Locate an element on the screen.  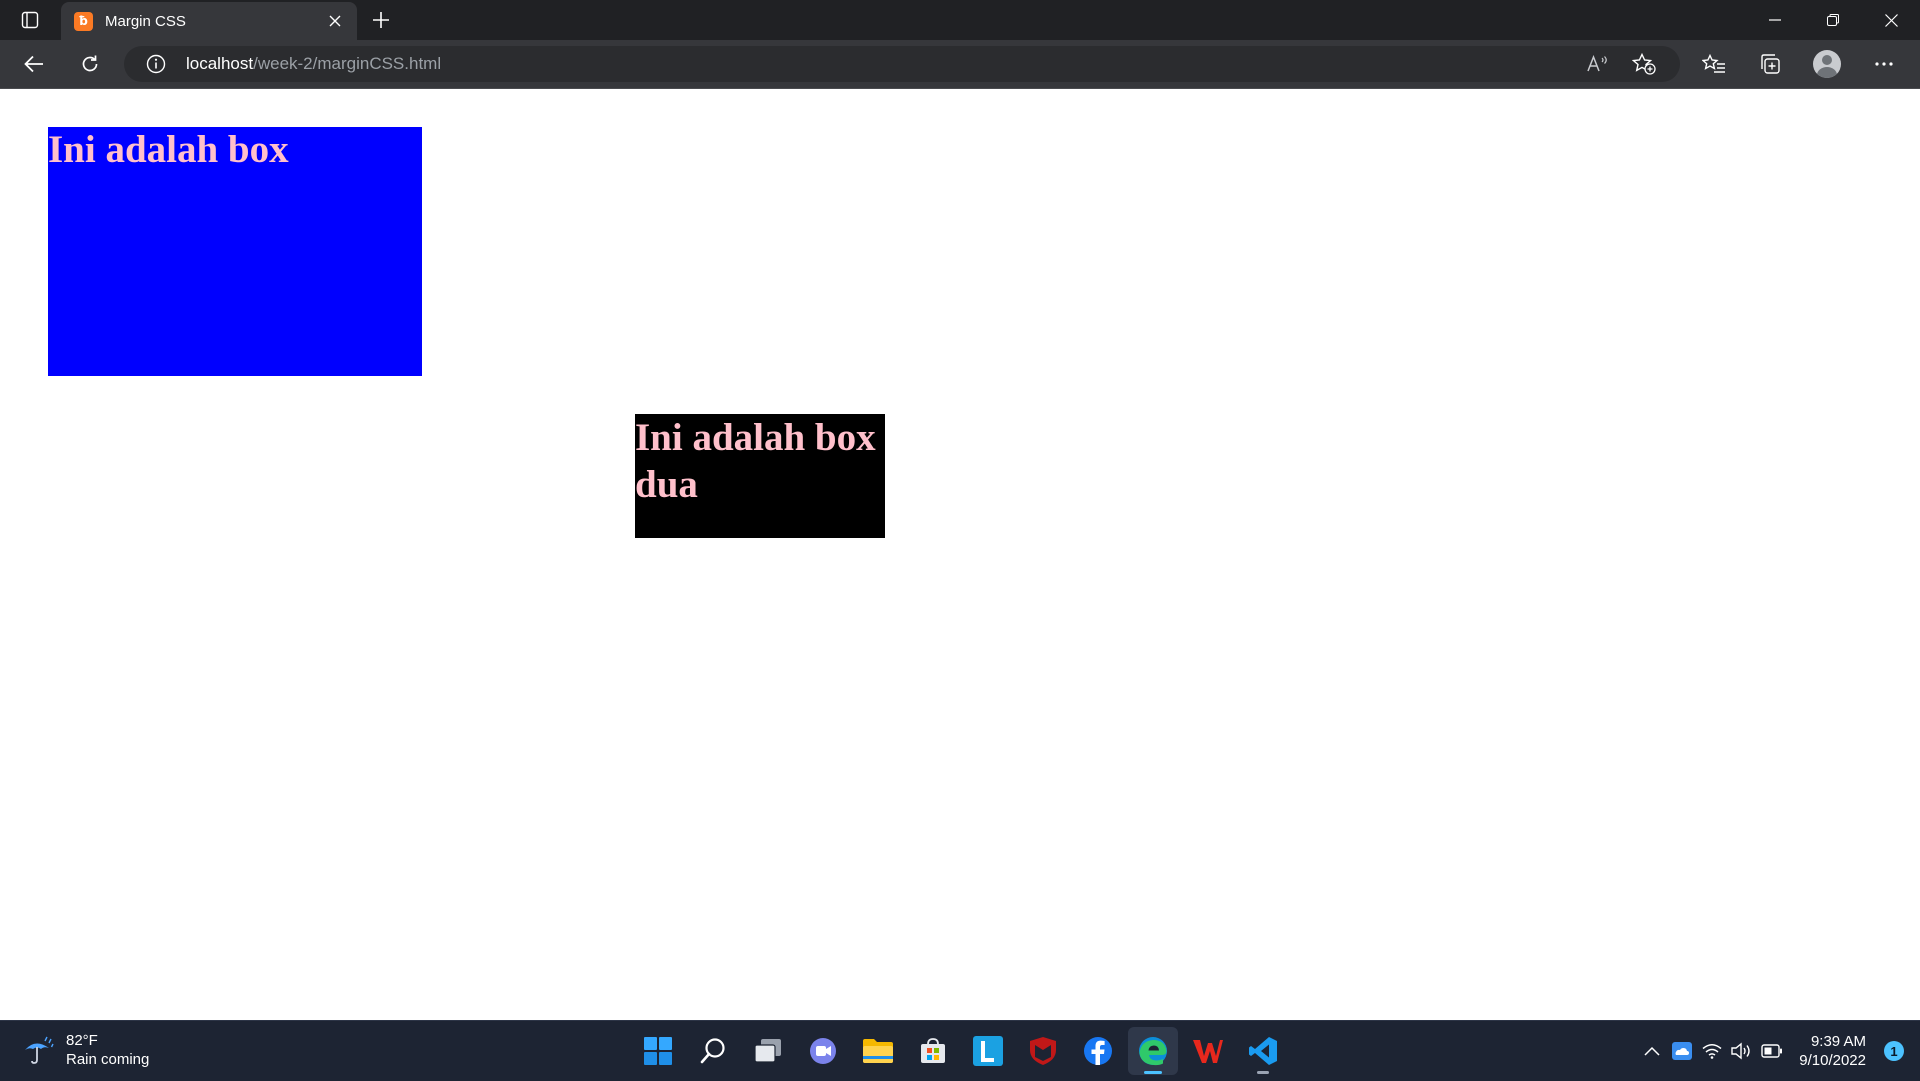
browser-toolbar: localhost/week-2/marginCSS.html is located at coordinates (960, 64).